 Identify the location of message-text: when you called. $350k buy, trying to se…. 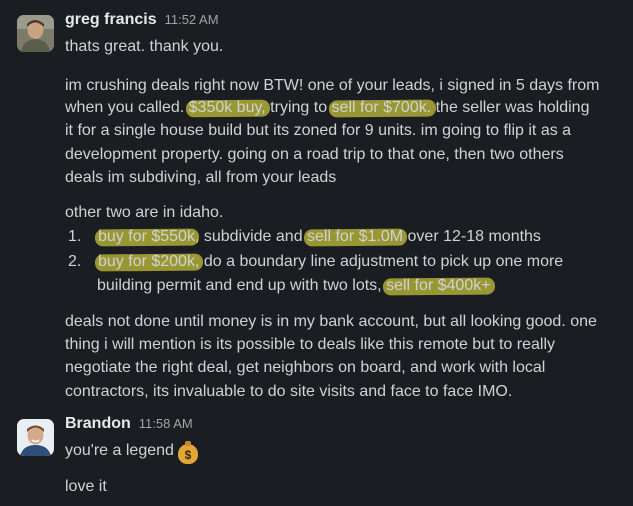
(327, 107).